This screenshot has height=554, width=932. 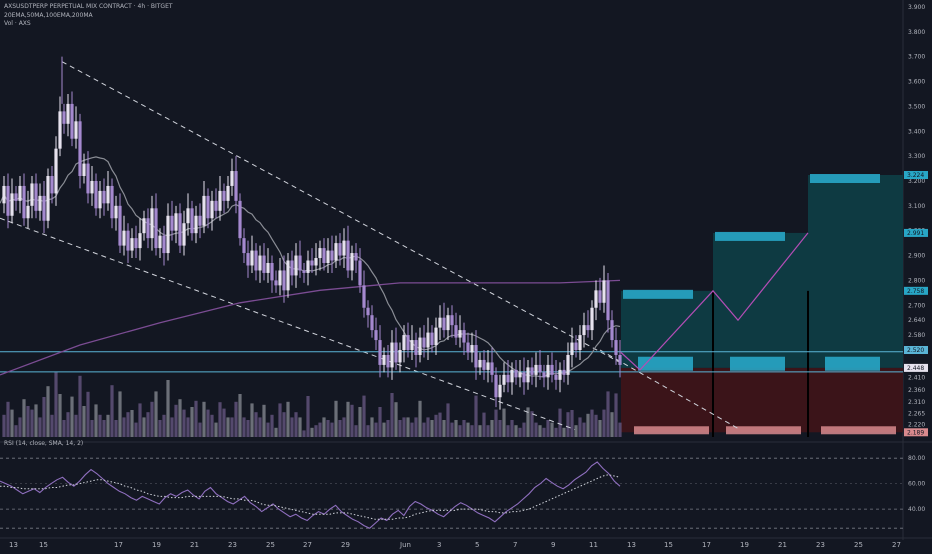 What do you see at coordinates (782, 545) in the screenshot?
I see `time-tick-label: 21` at bounding box center [782, 545].